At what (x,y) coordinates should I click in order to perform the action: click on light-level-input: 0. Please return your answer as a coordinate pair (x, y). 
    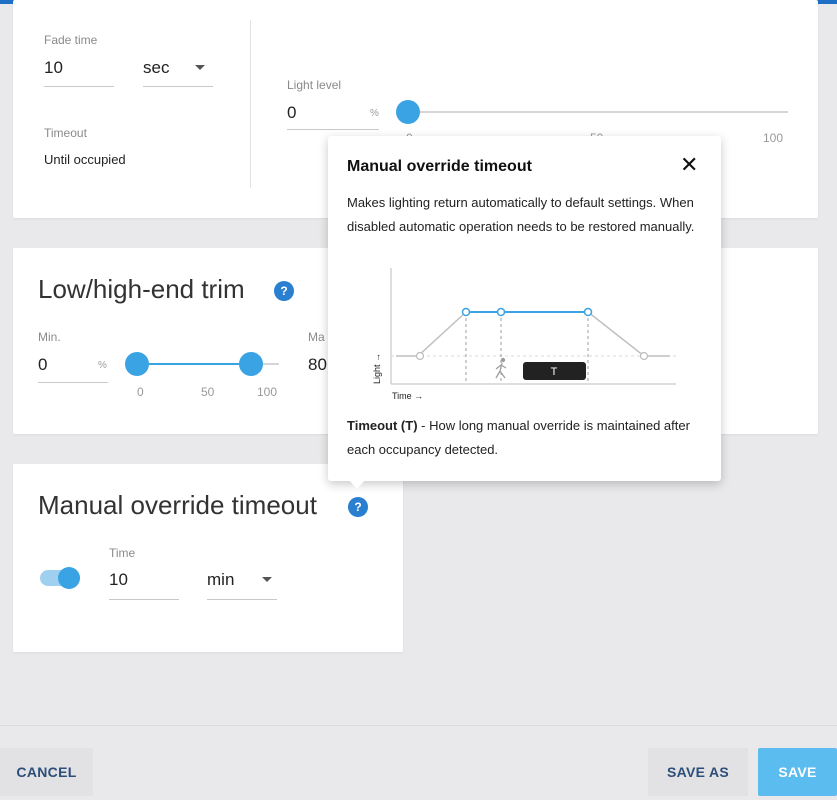
    Looking at the image, I should click on (291, 113).